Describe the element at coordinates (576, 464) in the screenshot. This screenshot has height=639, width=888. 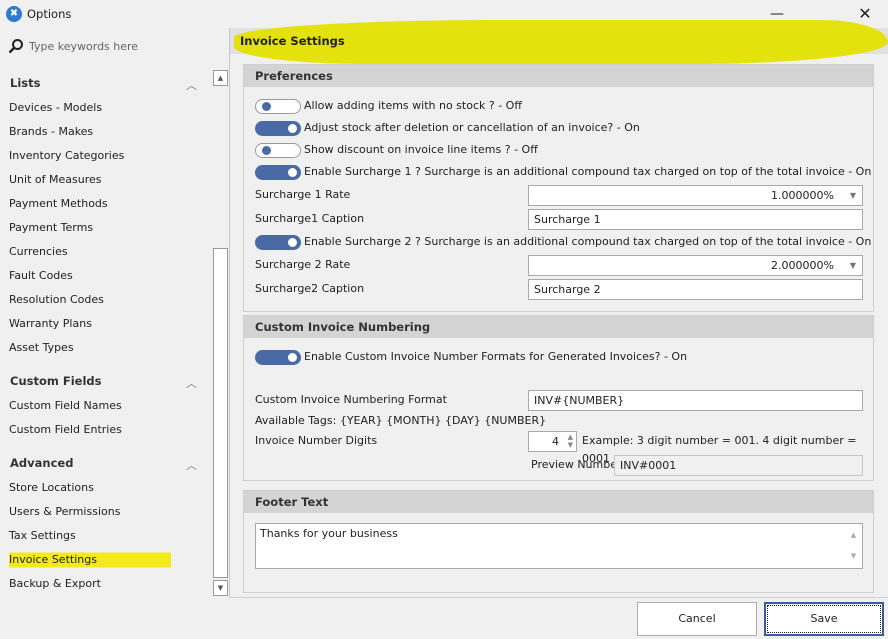
I see `preview-number-label: Preview Number` at that location.